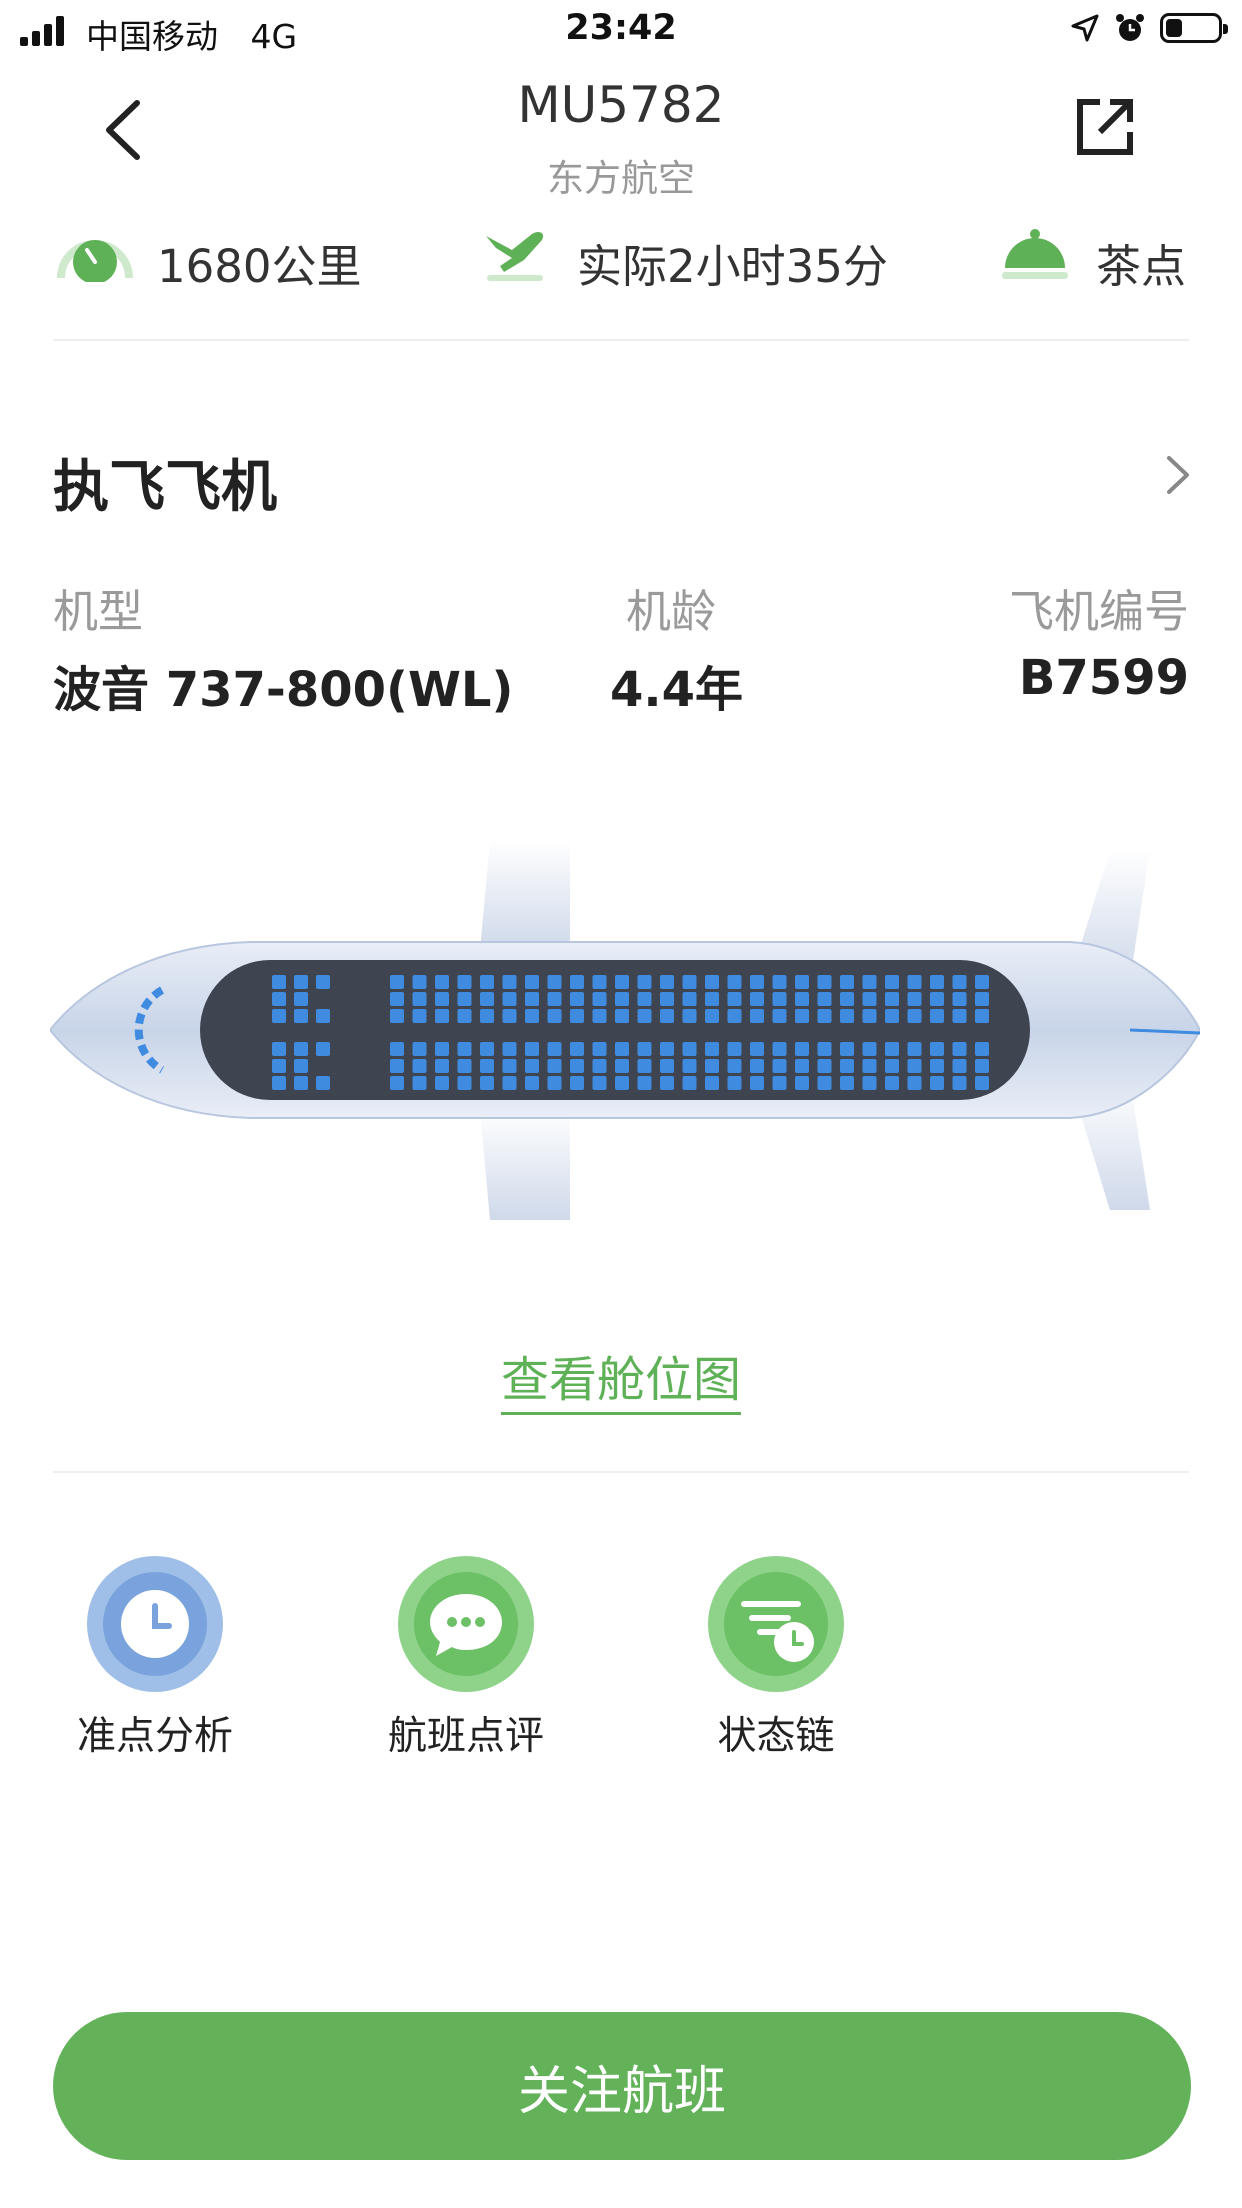 Image resolution: width=1242 pixels, height=2208 pixels. I want to click on status-time: 23:42, so click(621, 28).